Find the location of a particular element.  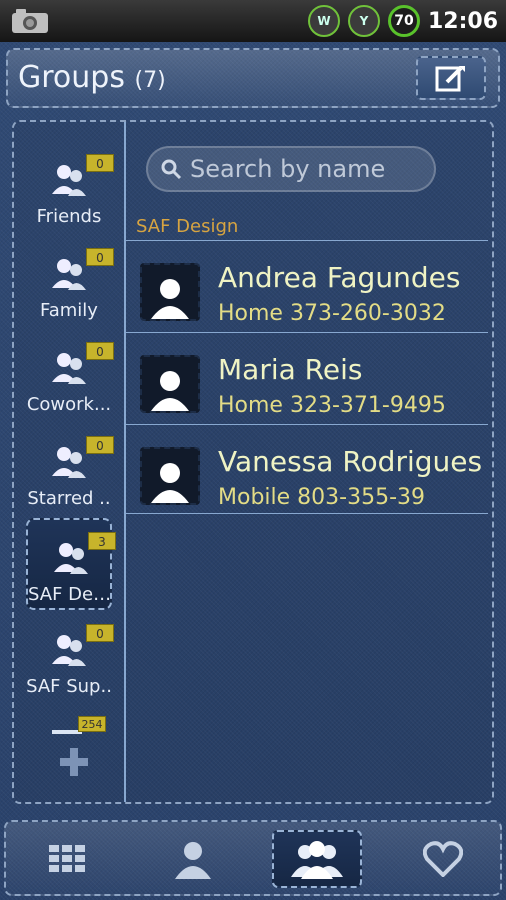

compose-button is located at coordinates (451, 78).